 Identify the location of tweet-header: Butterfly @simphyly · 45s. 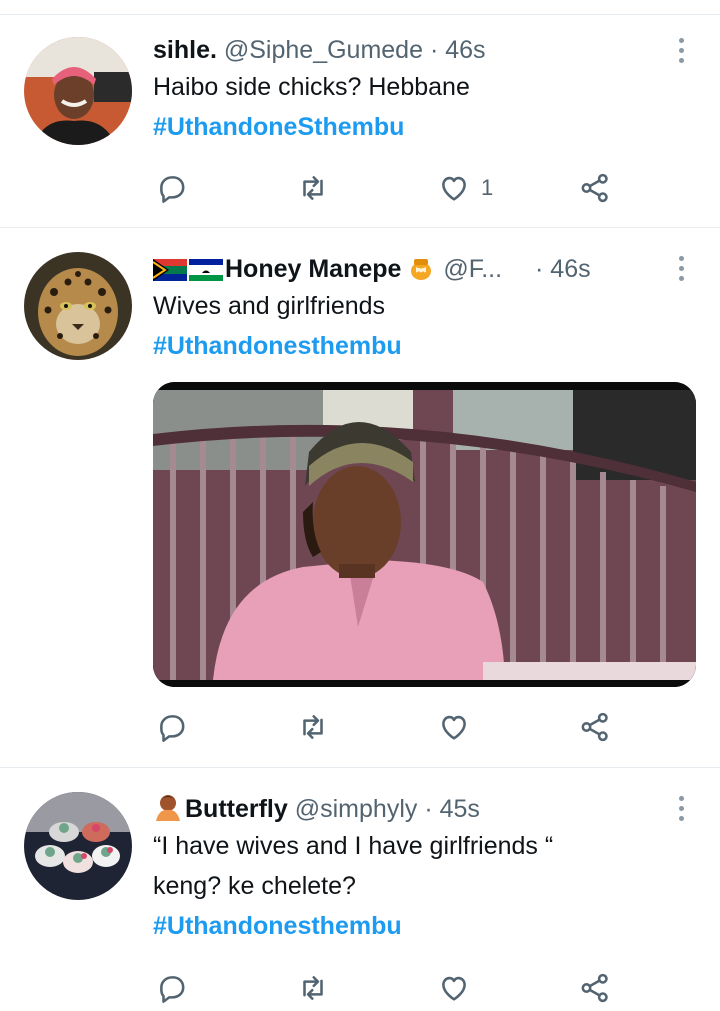
(416, 809).